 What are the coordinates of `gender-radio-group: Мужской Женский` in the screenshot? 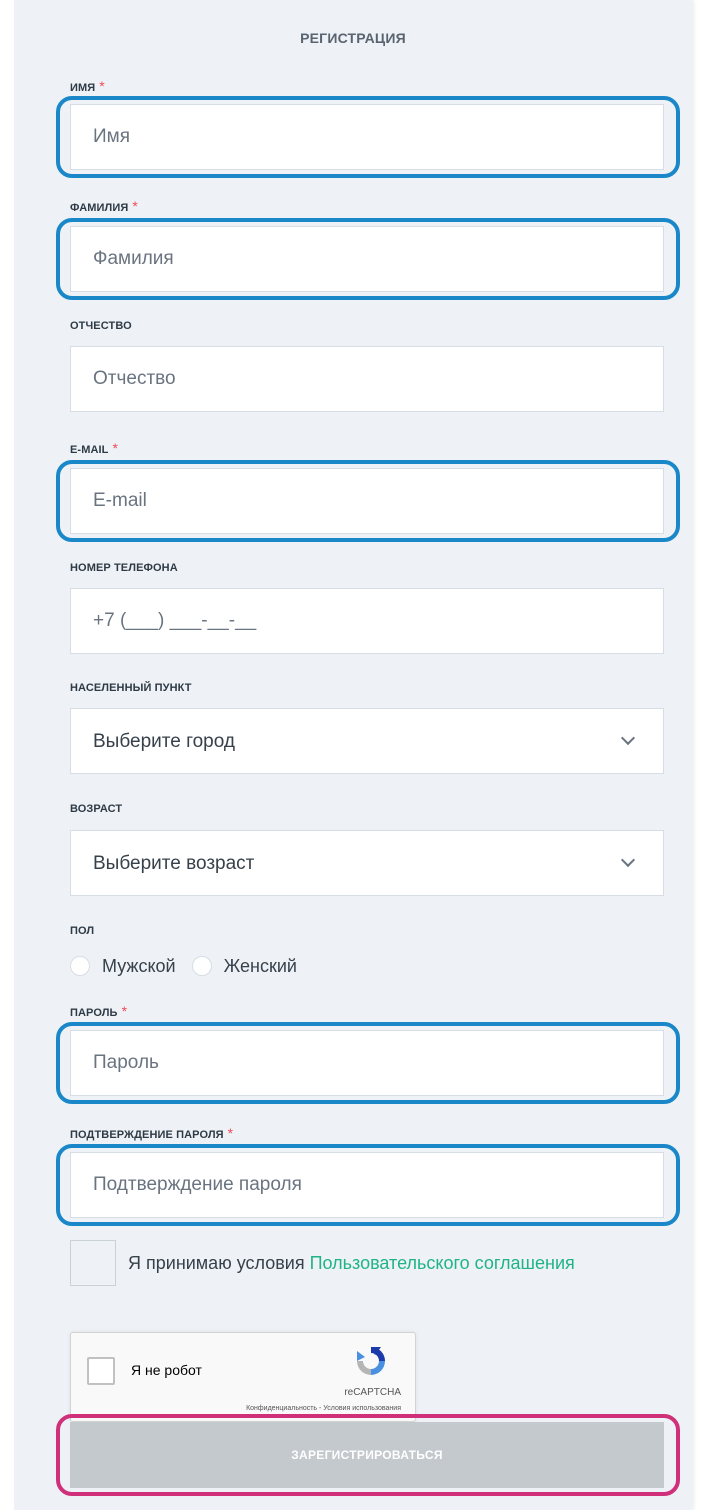 It's located at (191, 966).